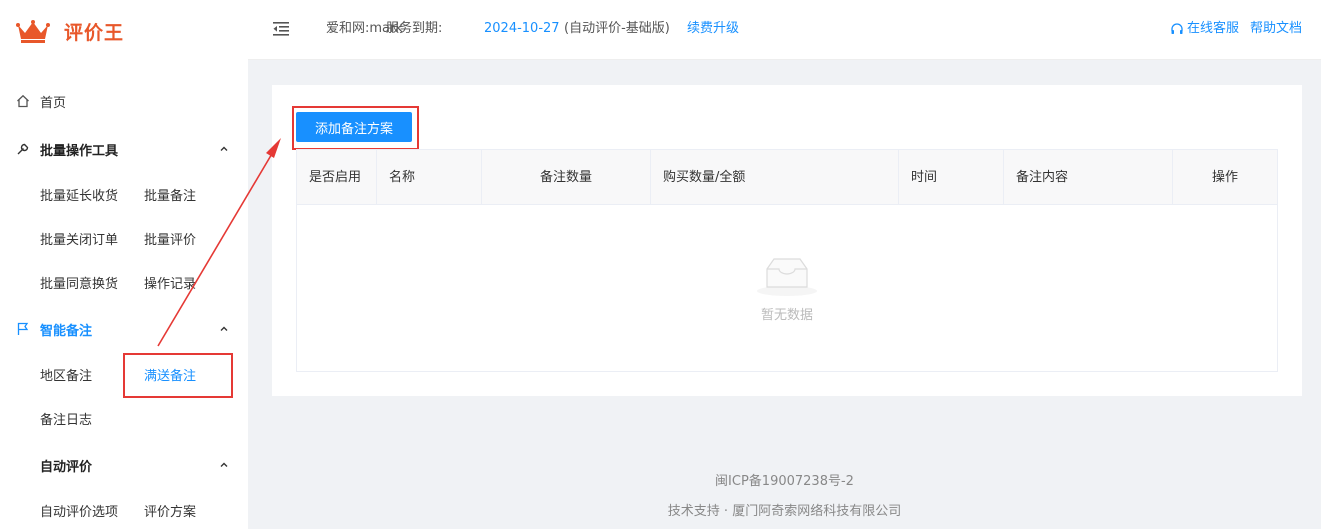 This screenshot has width=1321, height=529. Describe the element at coordinates (79, 285) in the screenshot. I see `sidebar-item-batch-exchange: 批量同意换货` at that location.